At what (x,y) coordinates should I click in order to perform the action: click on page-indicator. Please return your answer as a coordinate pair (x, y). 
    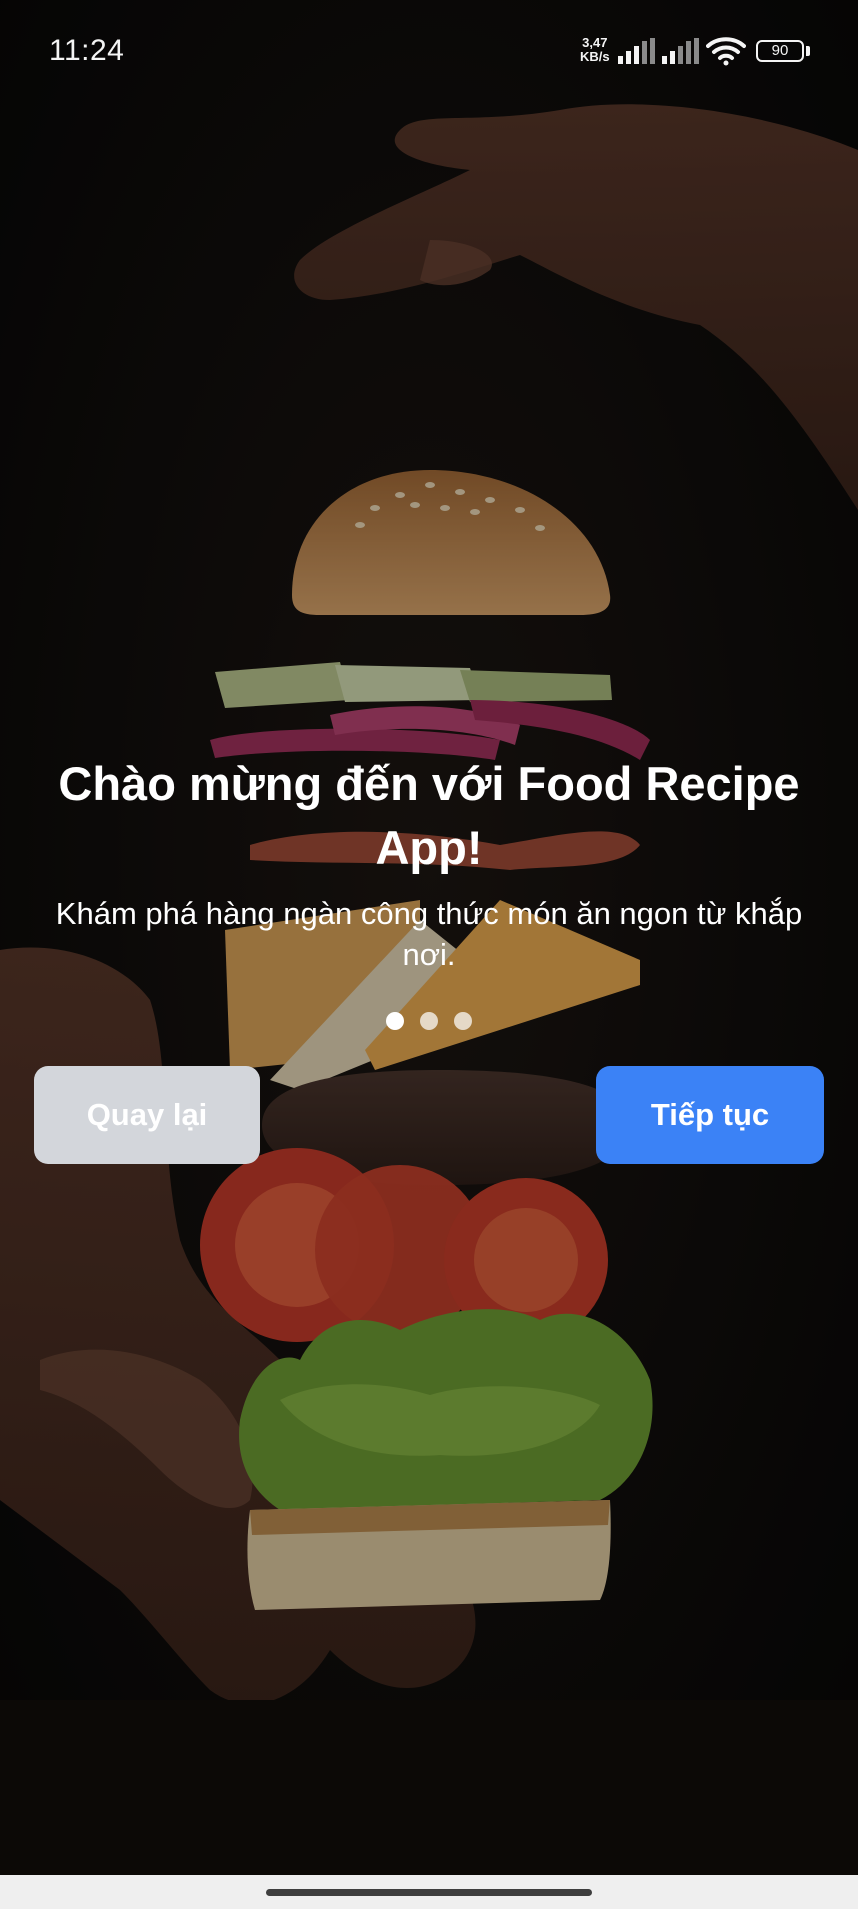
    Looking at the image, I should click on (429, 1021).